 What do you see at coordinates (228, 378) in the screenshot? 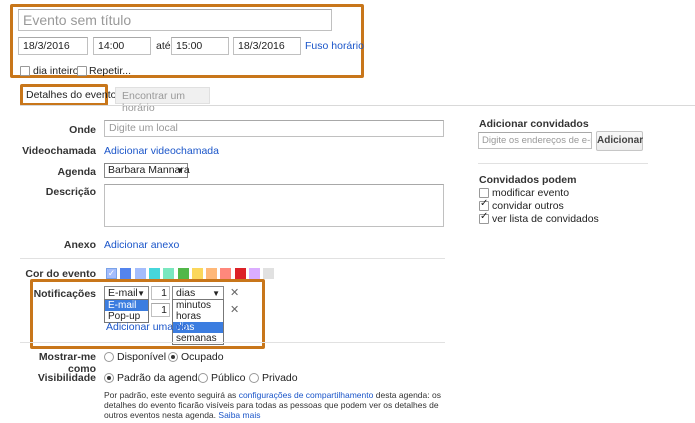
I see `visibility-public-label: Público` at bounding box center [228, 378].